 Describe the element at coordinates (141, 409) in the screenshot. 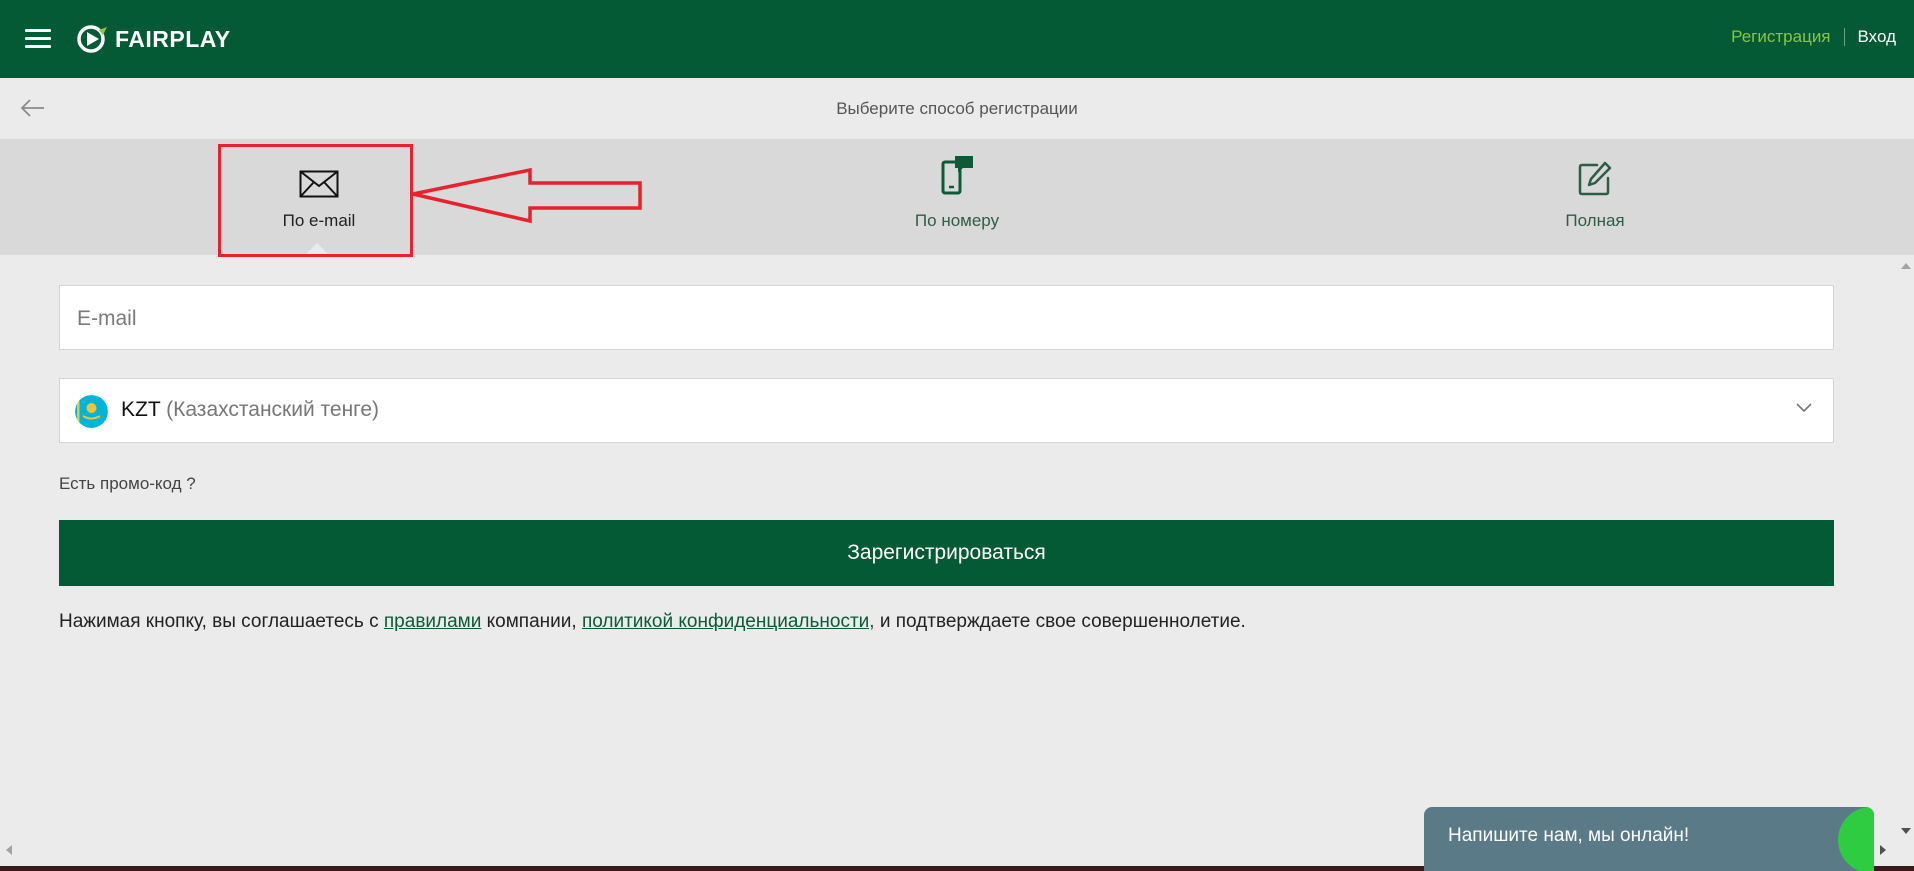

I see `currency-code: KZT` at that location.